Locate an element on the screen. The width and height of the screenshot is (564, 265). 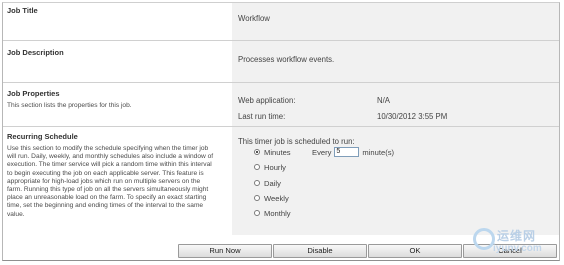
watermark-en-text: iyunv.com is located at coordinates (517, 248).